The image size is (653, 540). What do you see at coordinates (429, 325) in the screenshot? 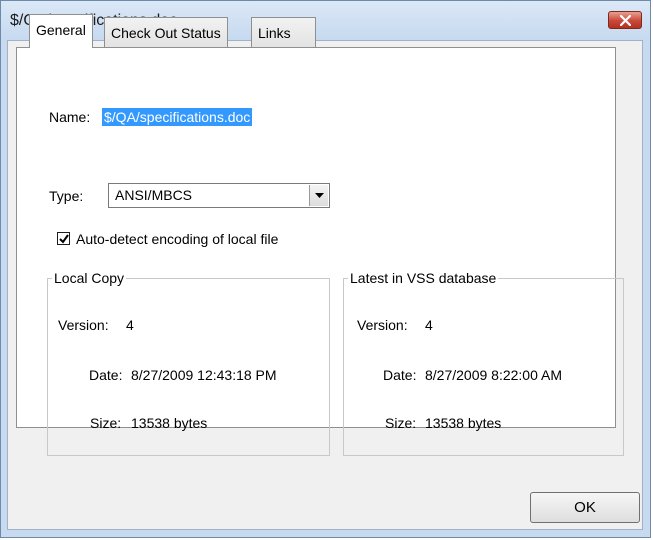
I see `vss-version-value: 4` at bounding box center [429, 325].